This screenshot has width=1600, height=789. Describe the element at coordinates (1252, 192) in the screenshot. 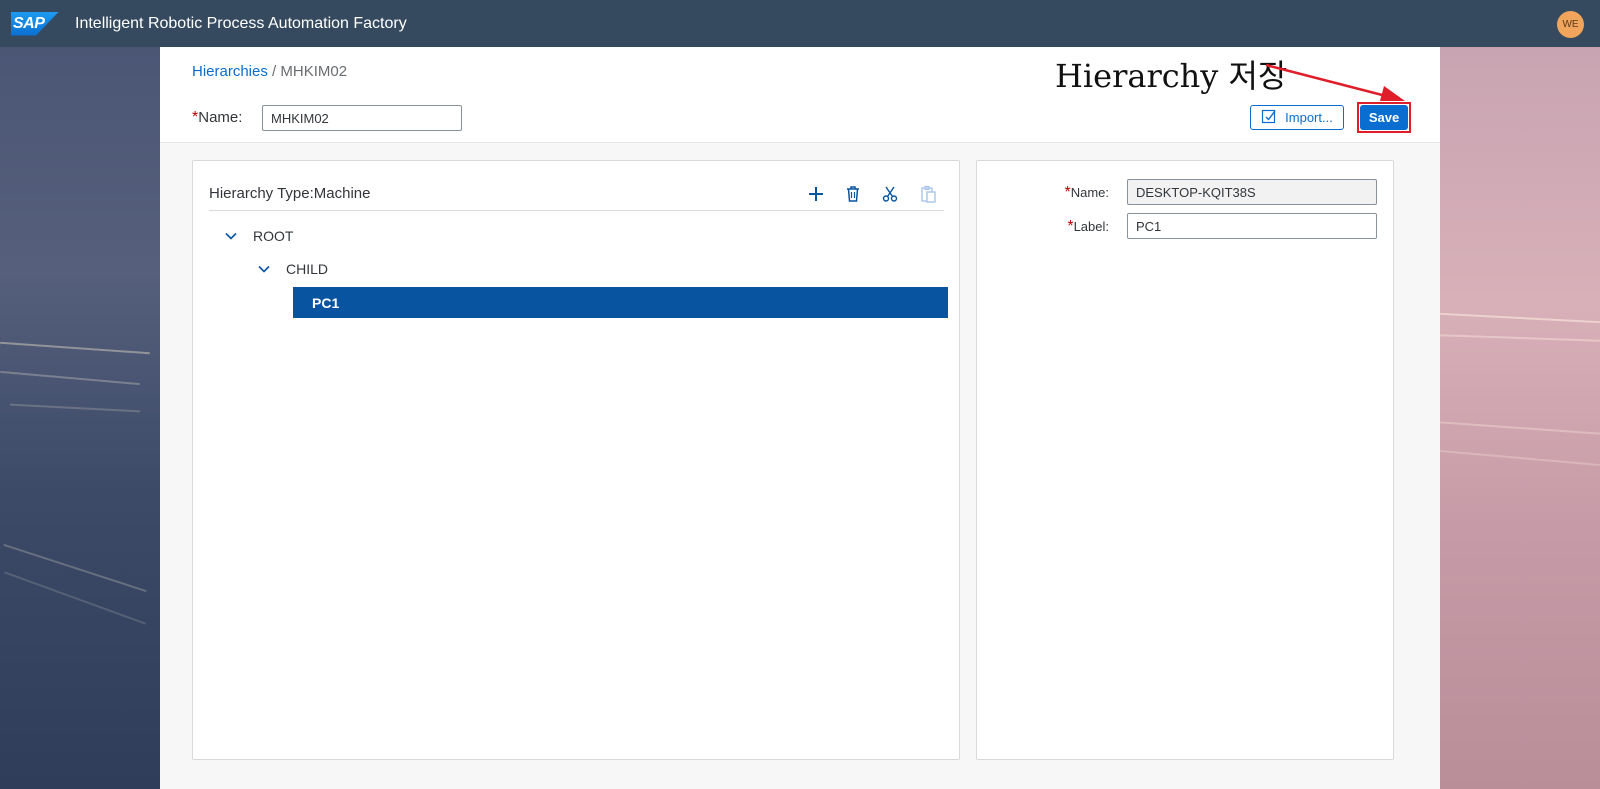

I see `node-name-input` at that location.